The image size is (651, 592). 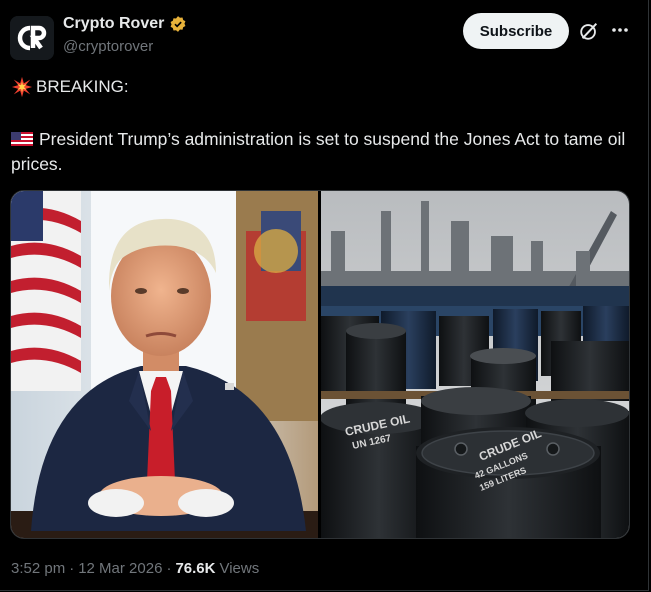 What do you see at coordinates (620, 30) in the screenshot?
I see `more-icon` at bounding box center [620, 30].